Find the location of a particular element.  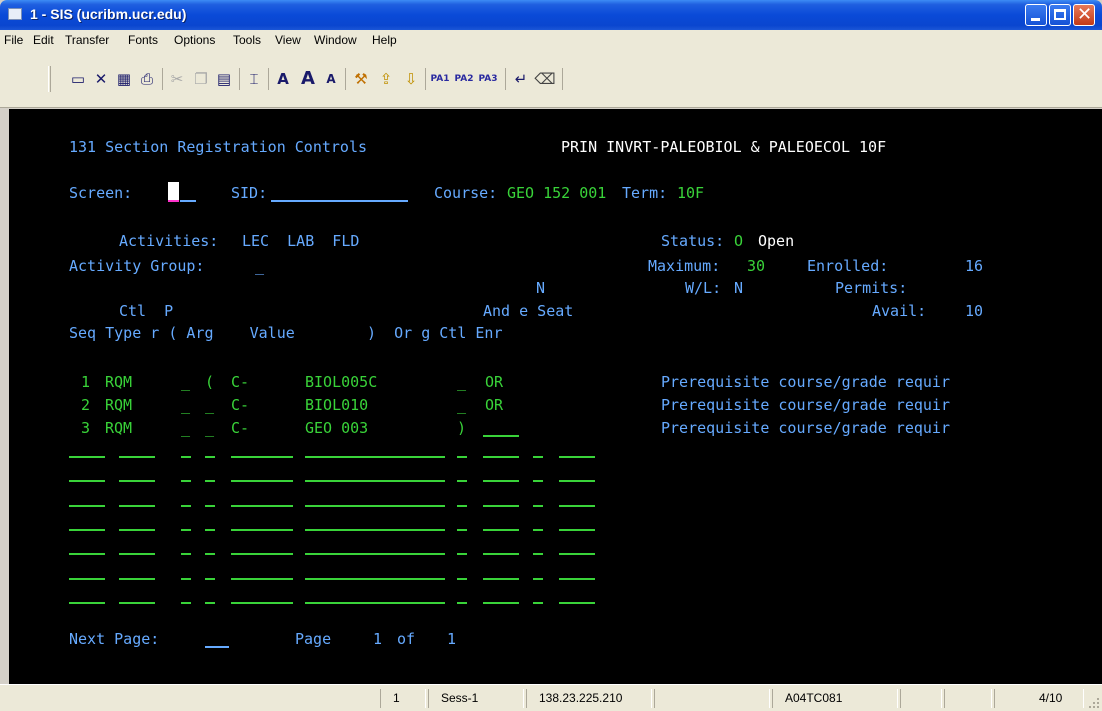

row-value: BIOL010 is located at coordinates (336, 405).